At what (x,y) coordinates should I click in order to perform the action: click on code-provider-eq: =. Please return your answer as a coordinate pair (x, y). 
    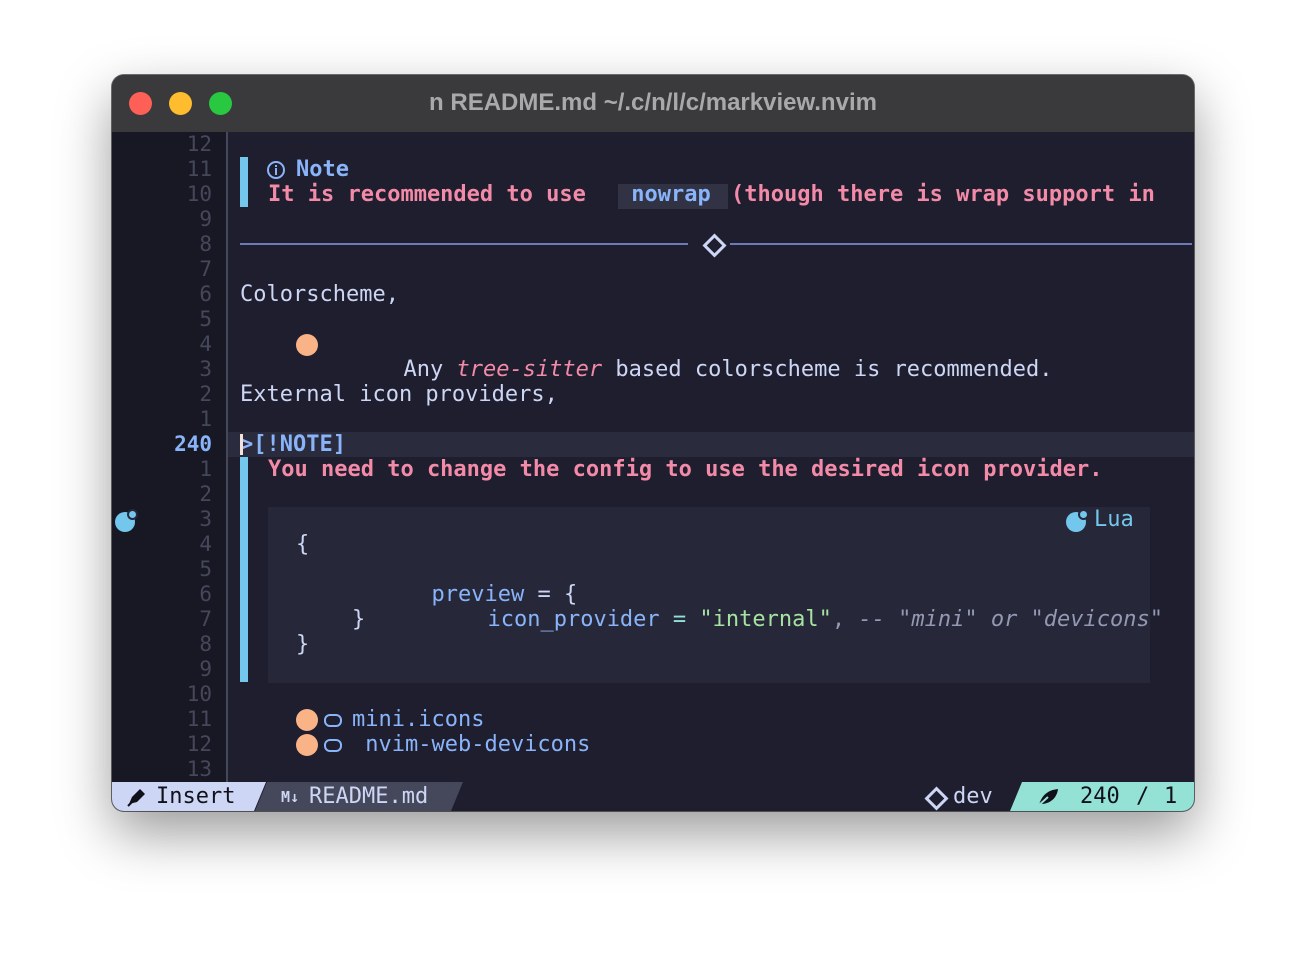
    Looking at the image, I should click on (679, 619).